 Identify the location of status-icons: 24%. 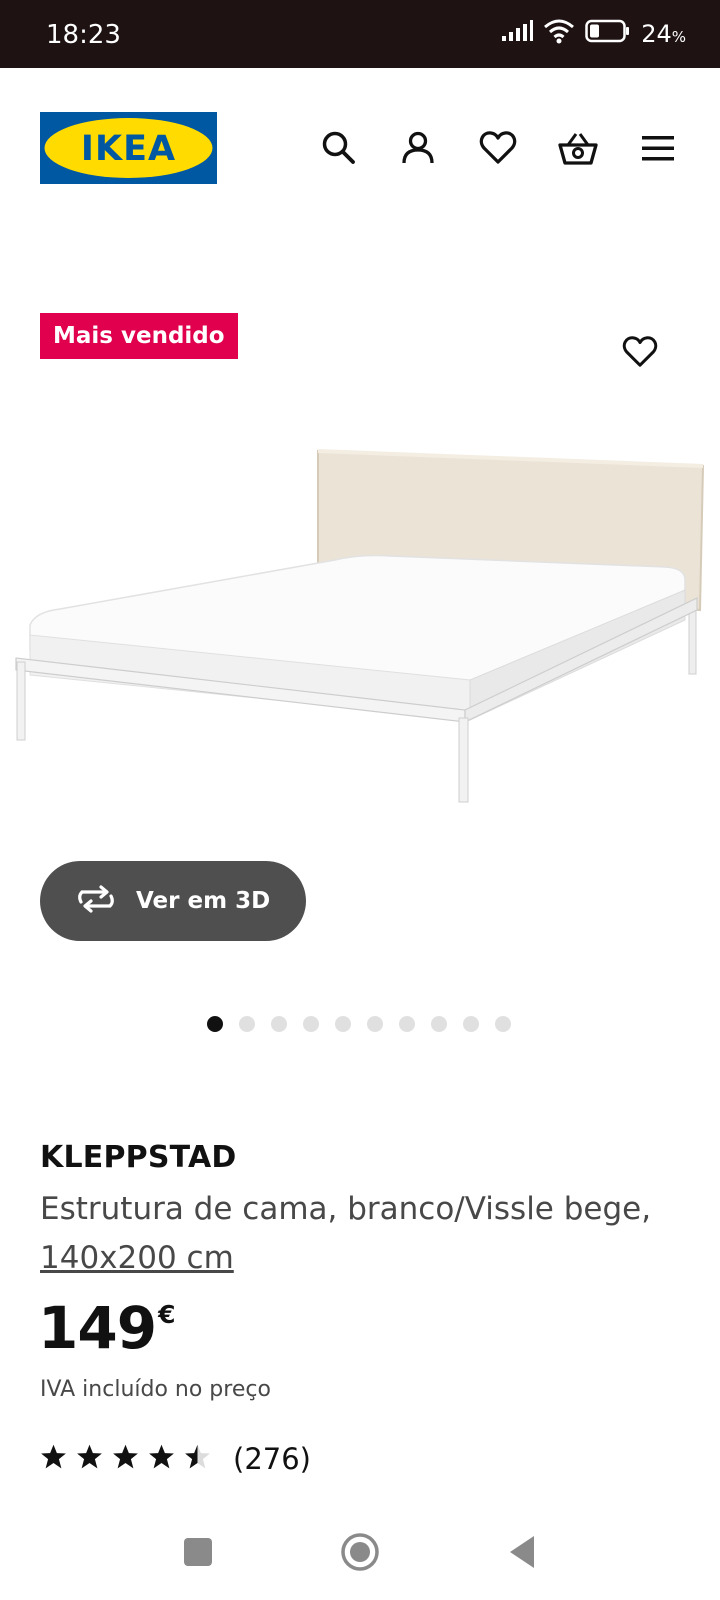
(593, 33).